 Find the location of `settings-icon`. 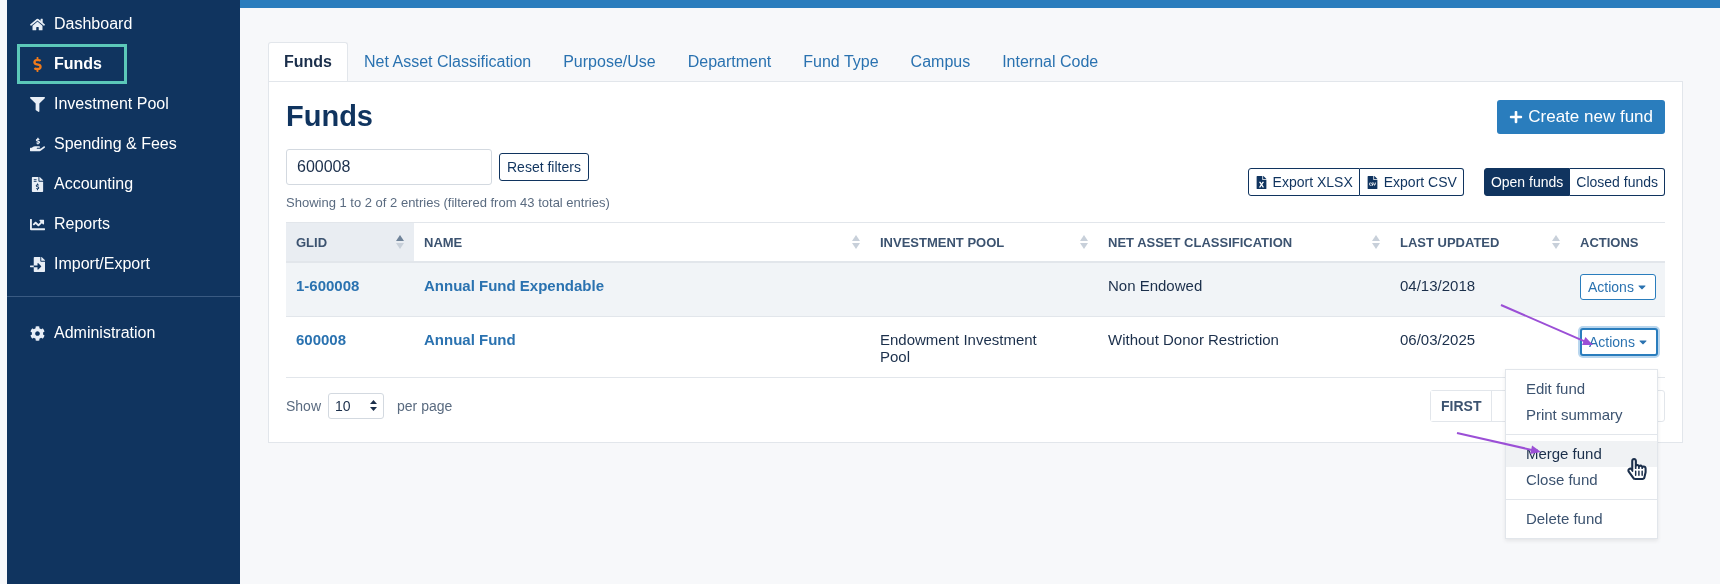

settings-icon is located at coordinates (37, 333).